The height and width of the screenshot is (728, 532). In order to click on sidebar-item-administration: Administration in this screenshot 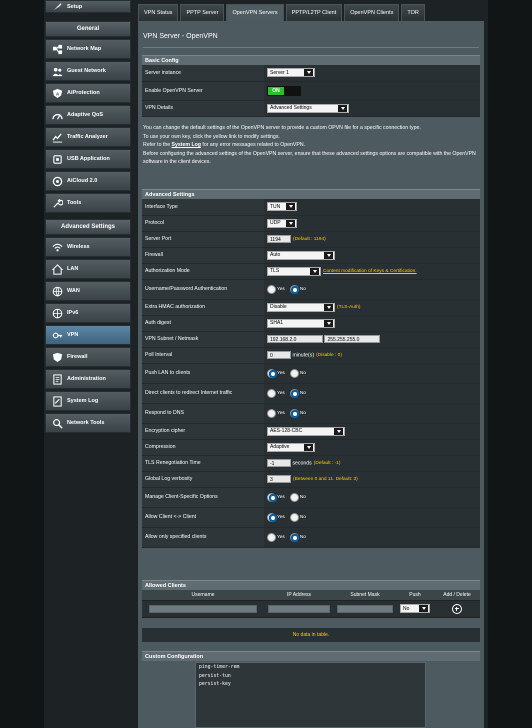, I will do `click(88, 379)`.